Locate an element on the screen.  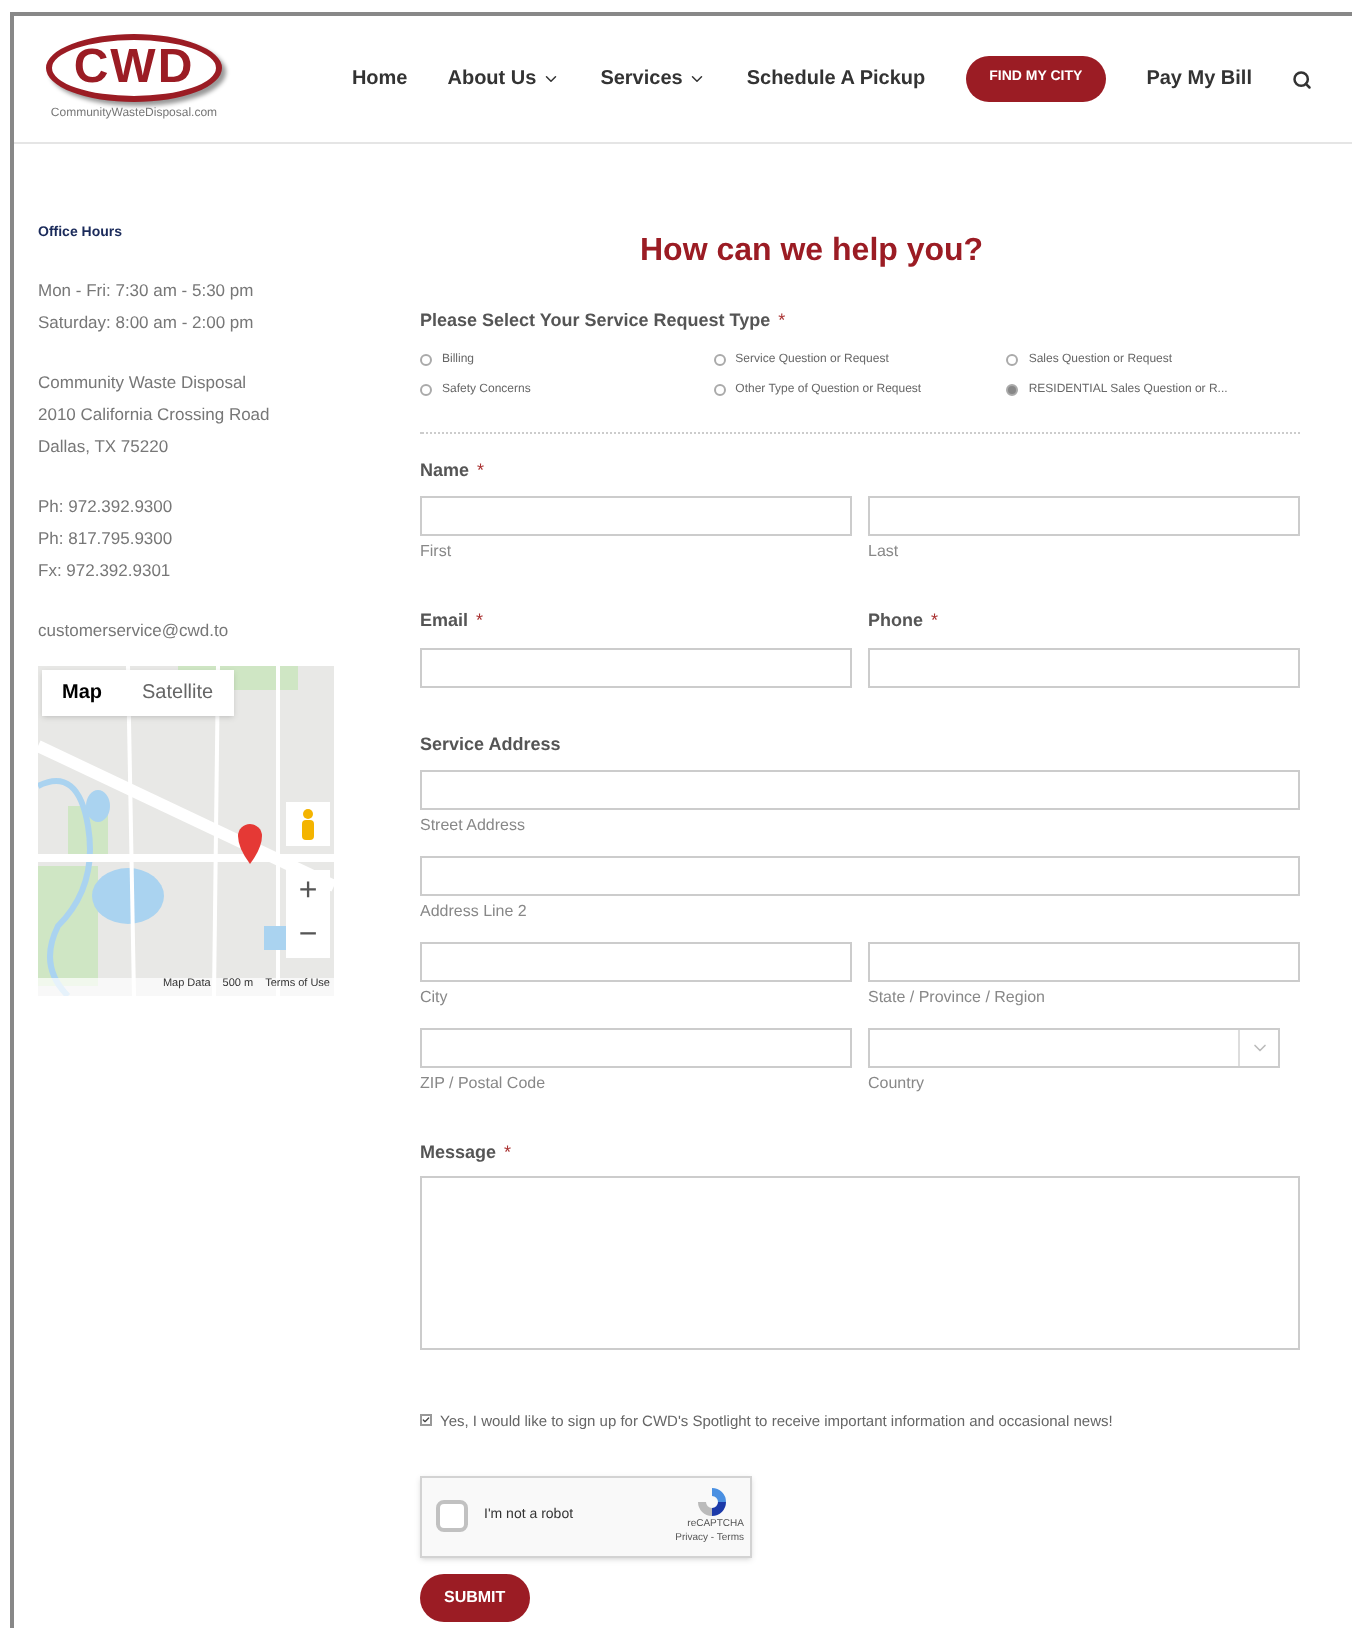
page-title: How can we help you? is located at coordinates (812, 252).